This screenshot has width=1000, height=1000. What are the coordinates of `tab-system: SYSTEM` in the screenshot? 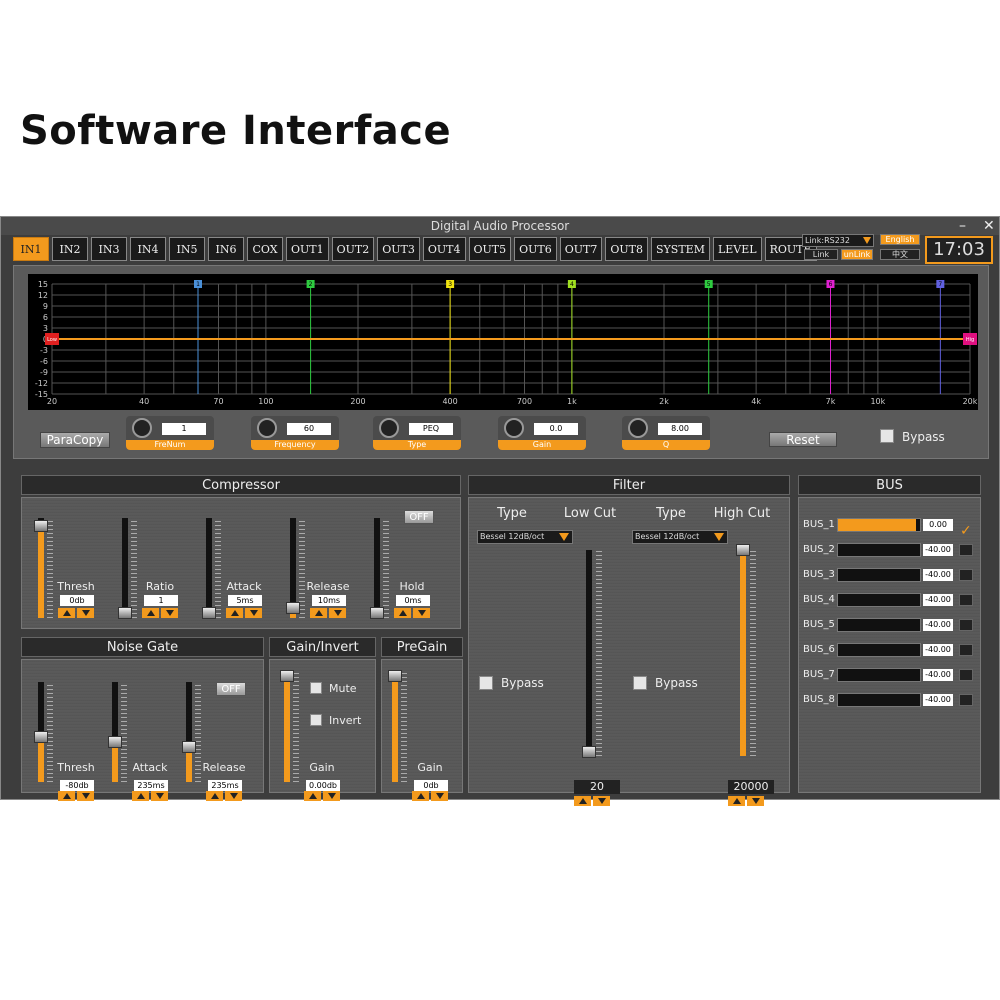 It's located at (680, 249).